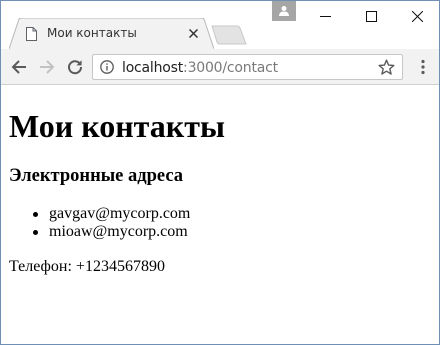 The image size is (440, 345). Describe the element at coordinates (96, 176) in the screenshot. I see `emails-heading: Электронные адреса` at that location.